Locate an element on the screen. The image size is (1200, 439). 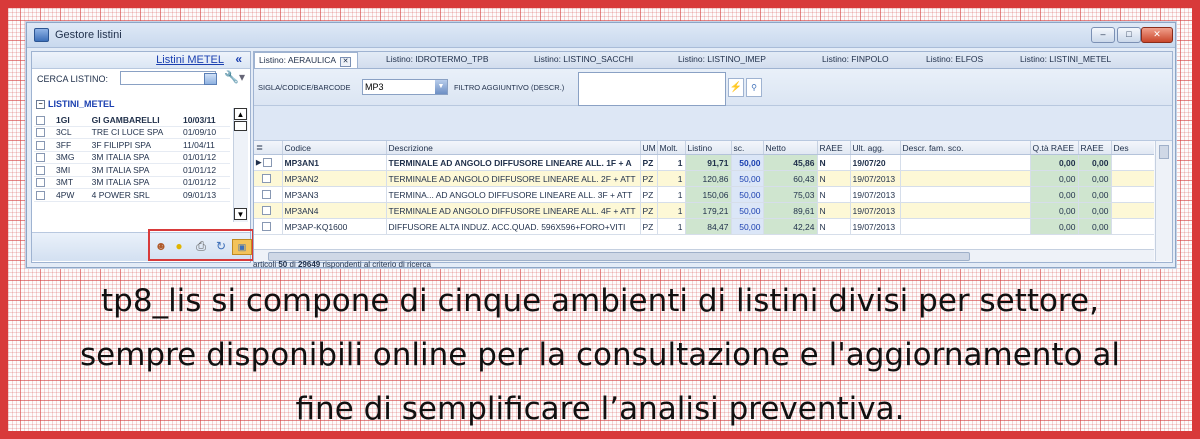
row-selector: ▶ is located at coordinates (268, 162).